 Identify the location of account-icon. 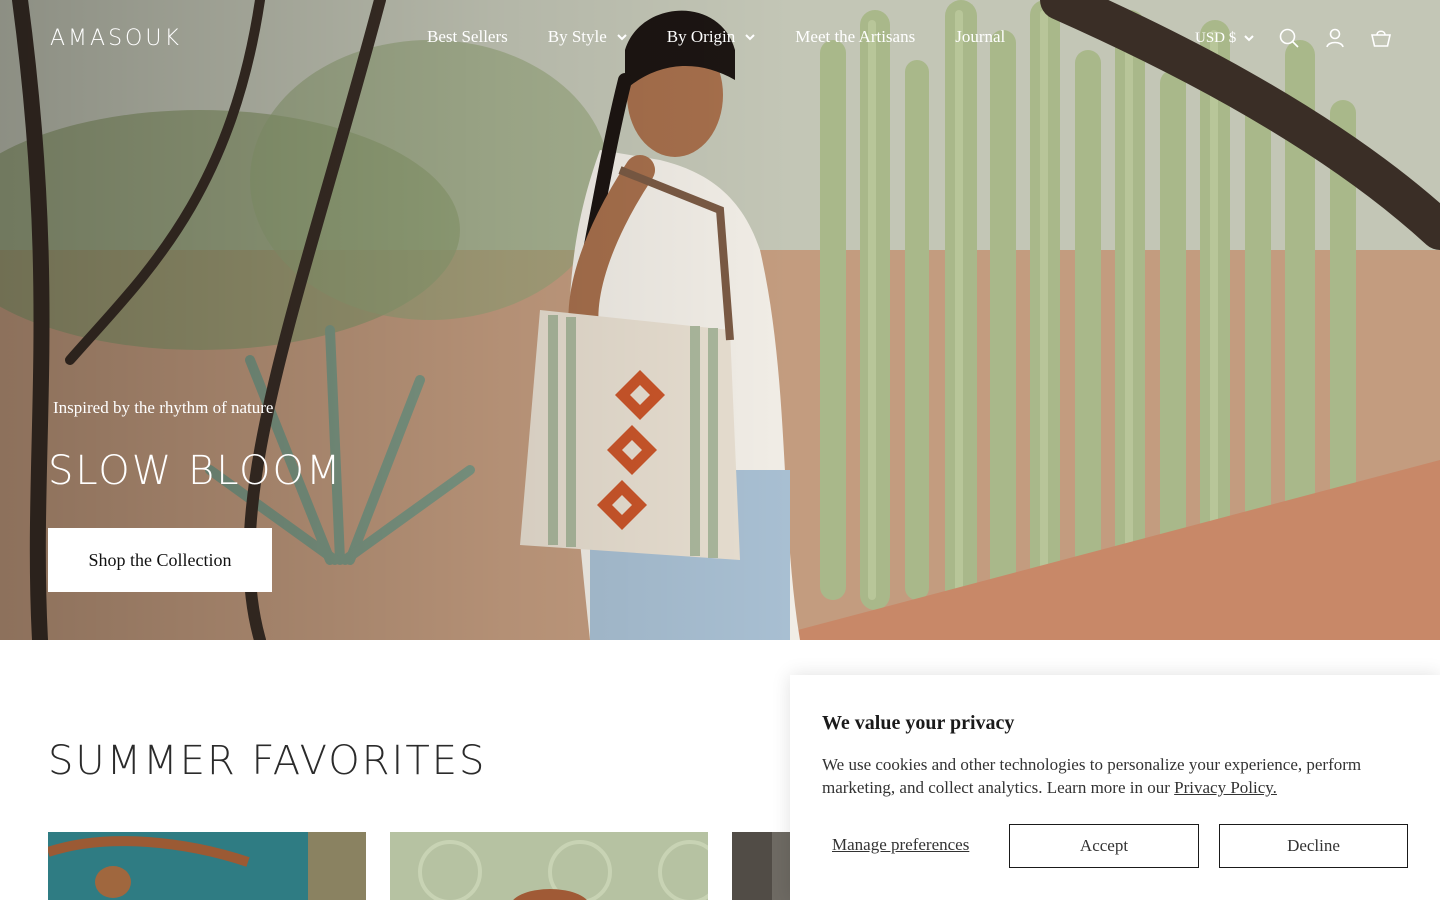
(1335, 38).